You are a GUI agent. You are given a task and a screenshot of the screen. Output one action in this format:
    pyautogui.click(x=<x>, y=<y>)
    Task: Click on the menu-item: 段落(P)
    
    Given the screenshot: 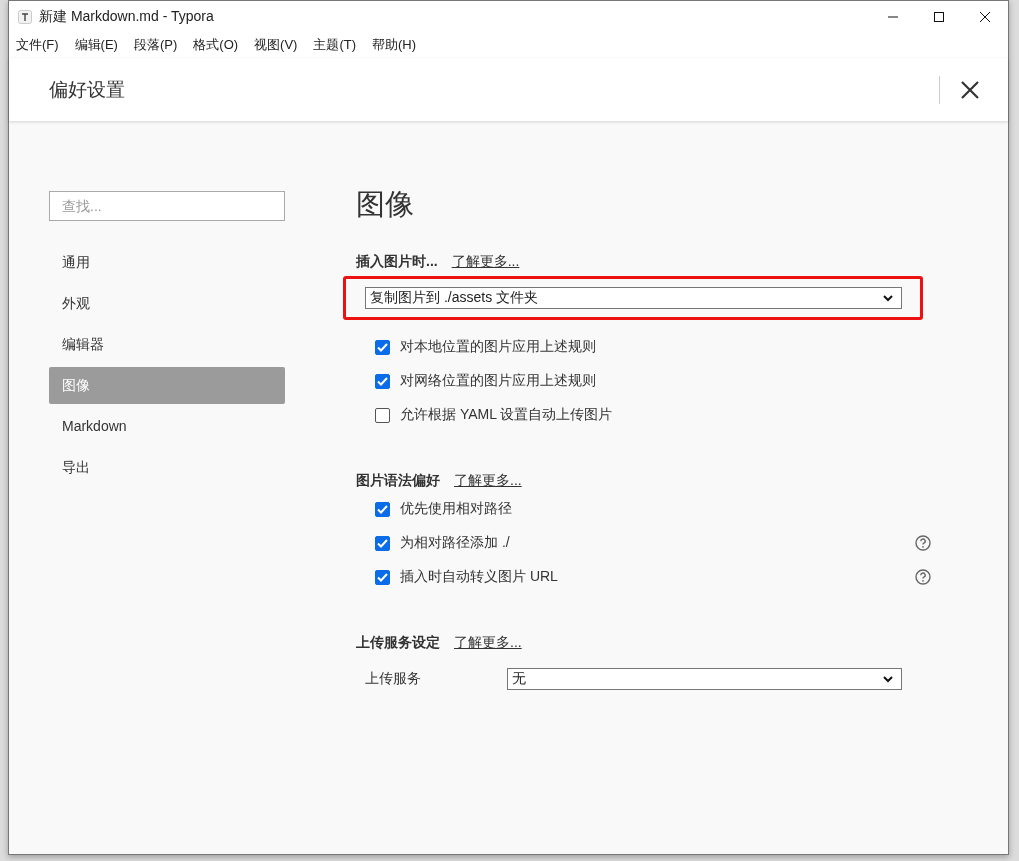 What is the action you would take?
    pyautogui.click(x=155, y=45)
    